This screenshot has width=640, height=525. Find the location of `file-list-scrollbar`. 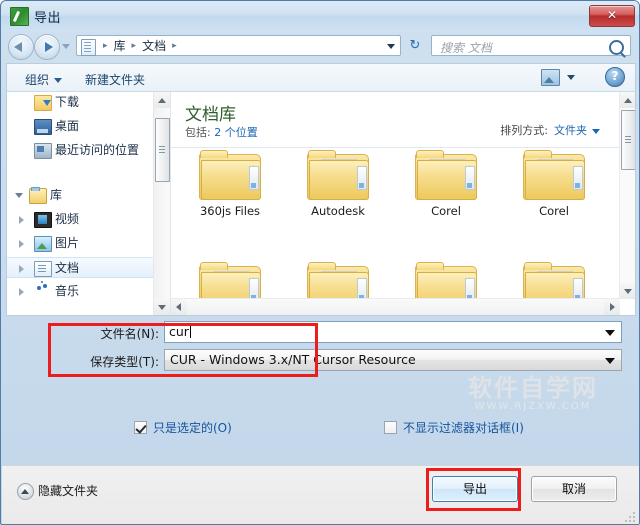

file-list-scrollbar is located at coordinates (627, 195).